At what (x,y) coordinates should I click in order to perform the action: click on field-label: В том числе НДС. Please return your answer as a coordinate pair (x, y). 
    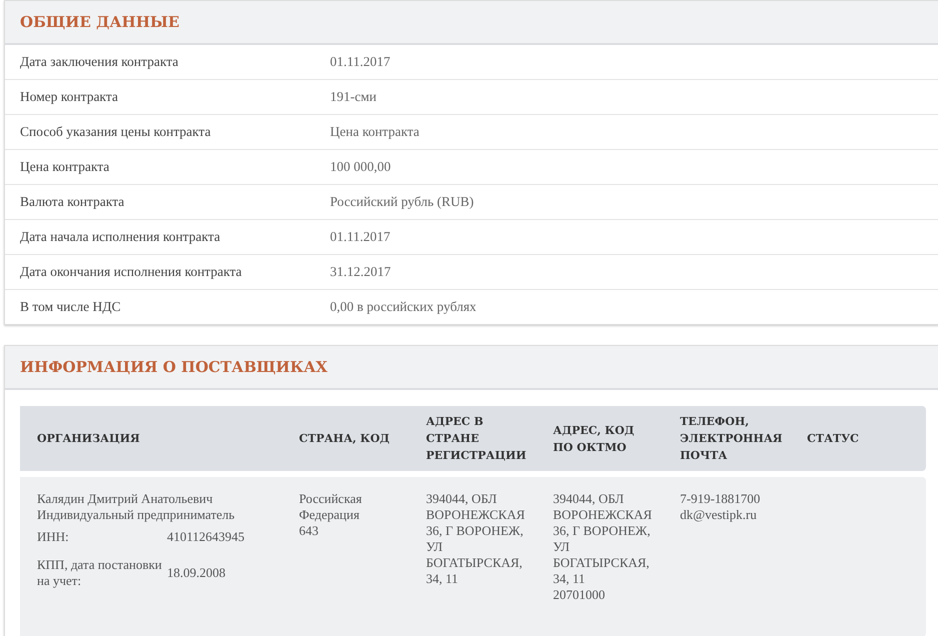
    Looking at the image, I should click on (70, 307).